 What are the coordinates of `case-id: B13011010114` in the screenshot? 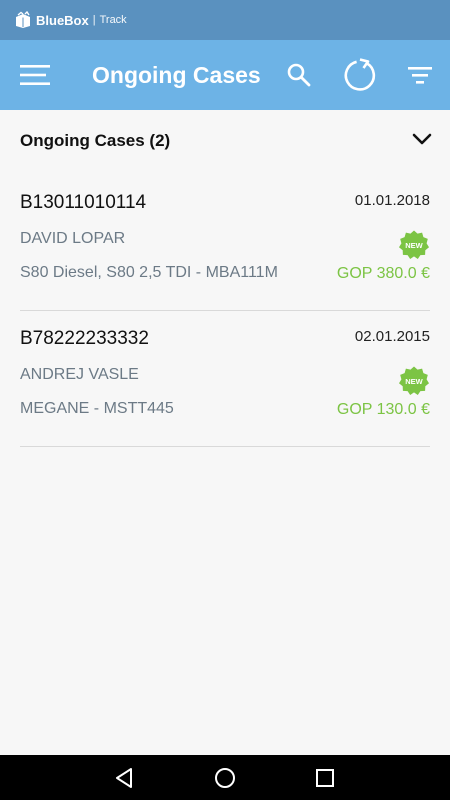 It's located at (83, 202).